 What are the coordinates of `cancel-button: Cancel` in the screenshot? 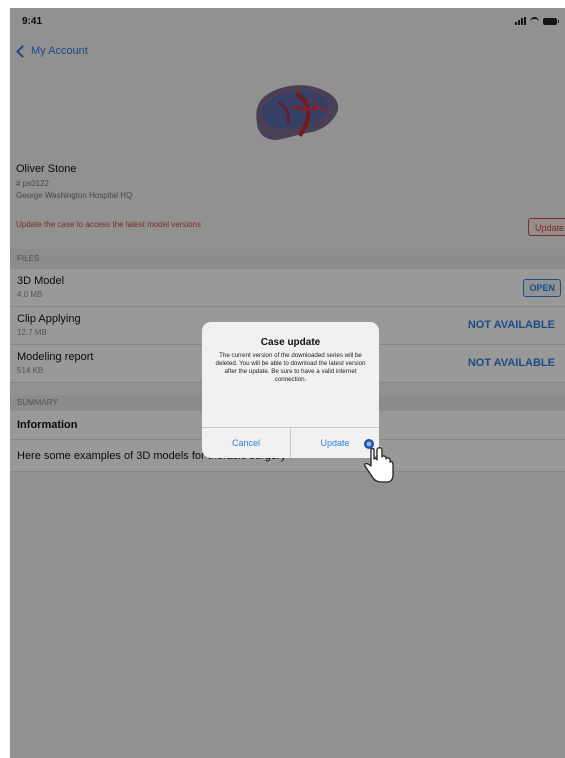 It's located at (246, 443).